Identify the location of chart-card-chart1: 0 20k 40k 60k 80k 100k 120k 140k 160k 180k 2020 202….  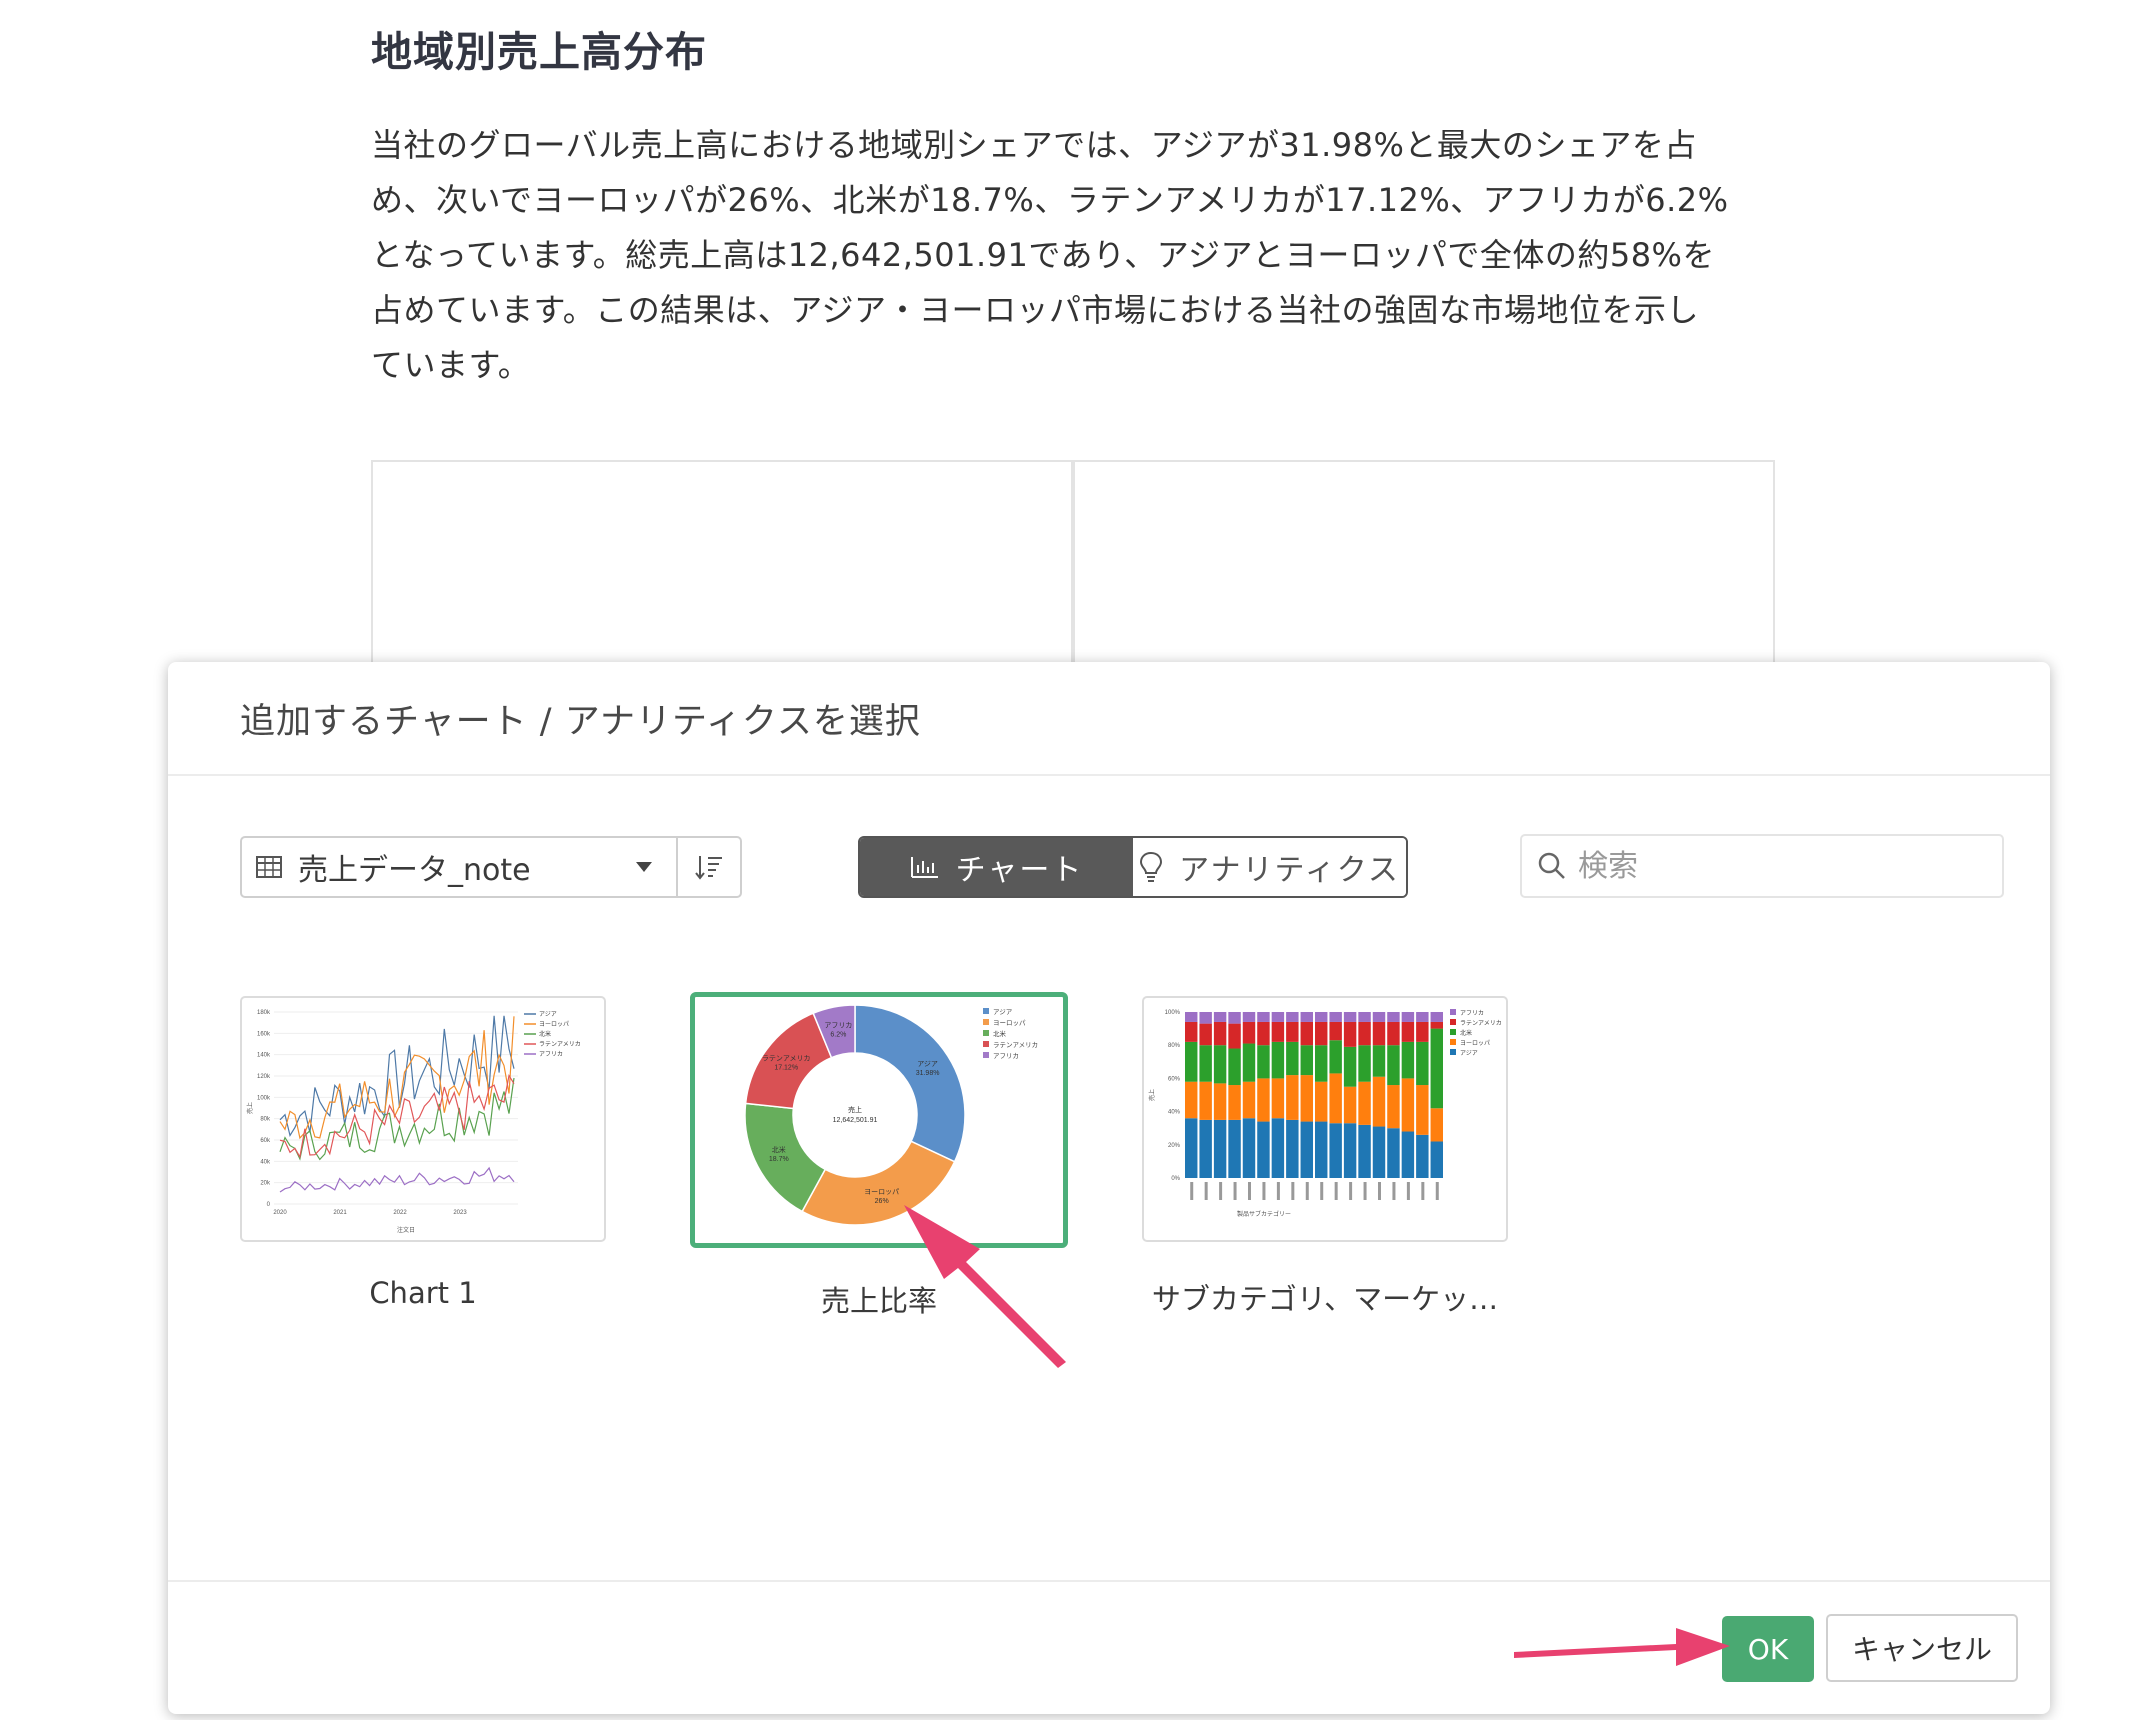
(423, 1153).